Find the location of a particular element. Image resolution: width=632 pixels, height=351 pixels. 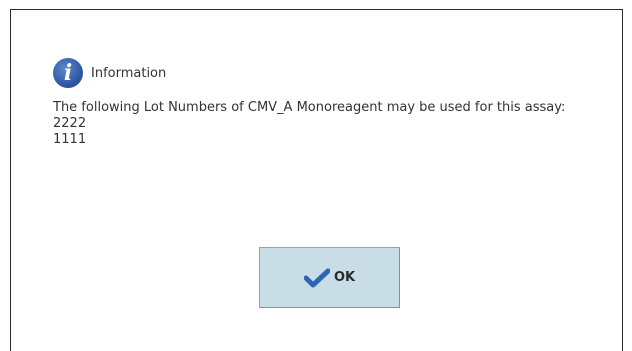

lot-number-line: 1111 is located at coordinates (70, 139).